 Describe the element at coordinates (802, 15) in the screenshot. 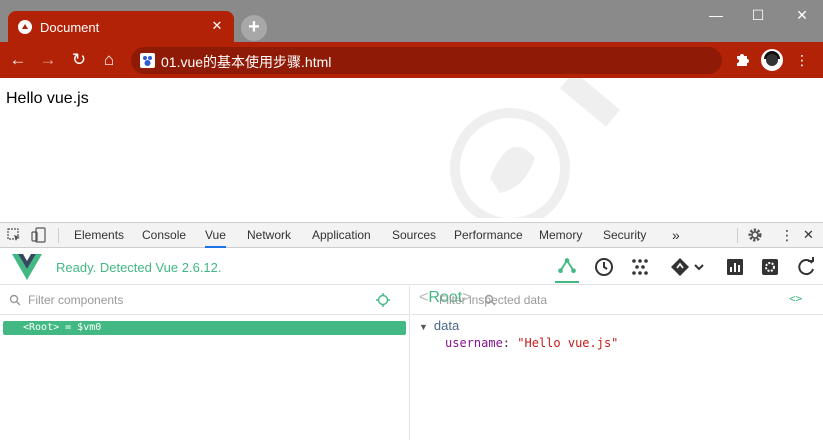

I see `close-window-button: ✕` at that location.